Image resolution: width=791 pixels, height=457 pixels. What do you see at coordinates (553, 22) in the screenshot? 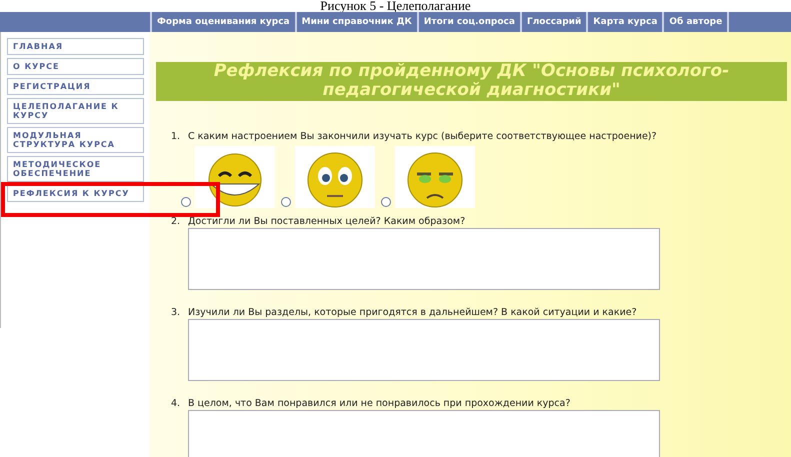
I see `nav-link: Глоссарий` at bounding box center [553, 22].